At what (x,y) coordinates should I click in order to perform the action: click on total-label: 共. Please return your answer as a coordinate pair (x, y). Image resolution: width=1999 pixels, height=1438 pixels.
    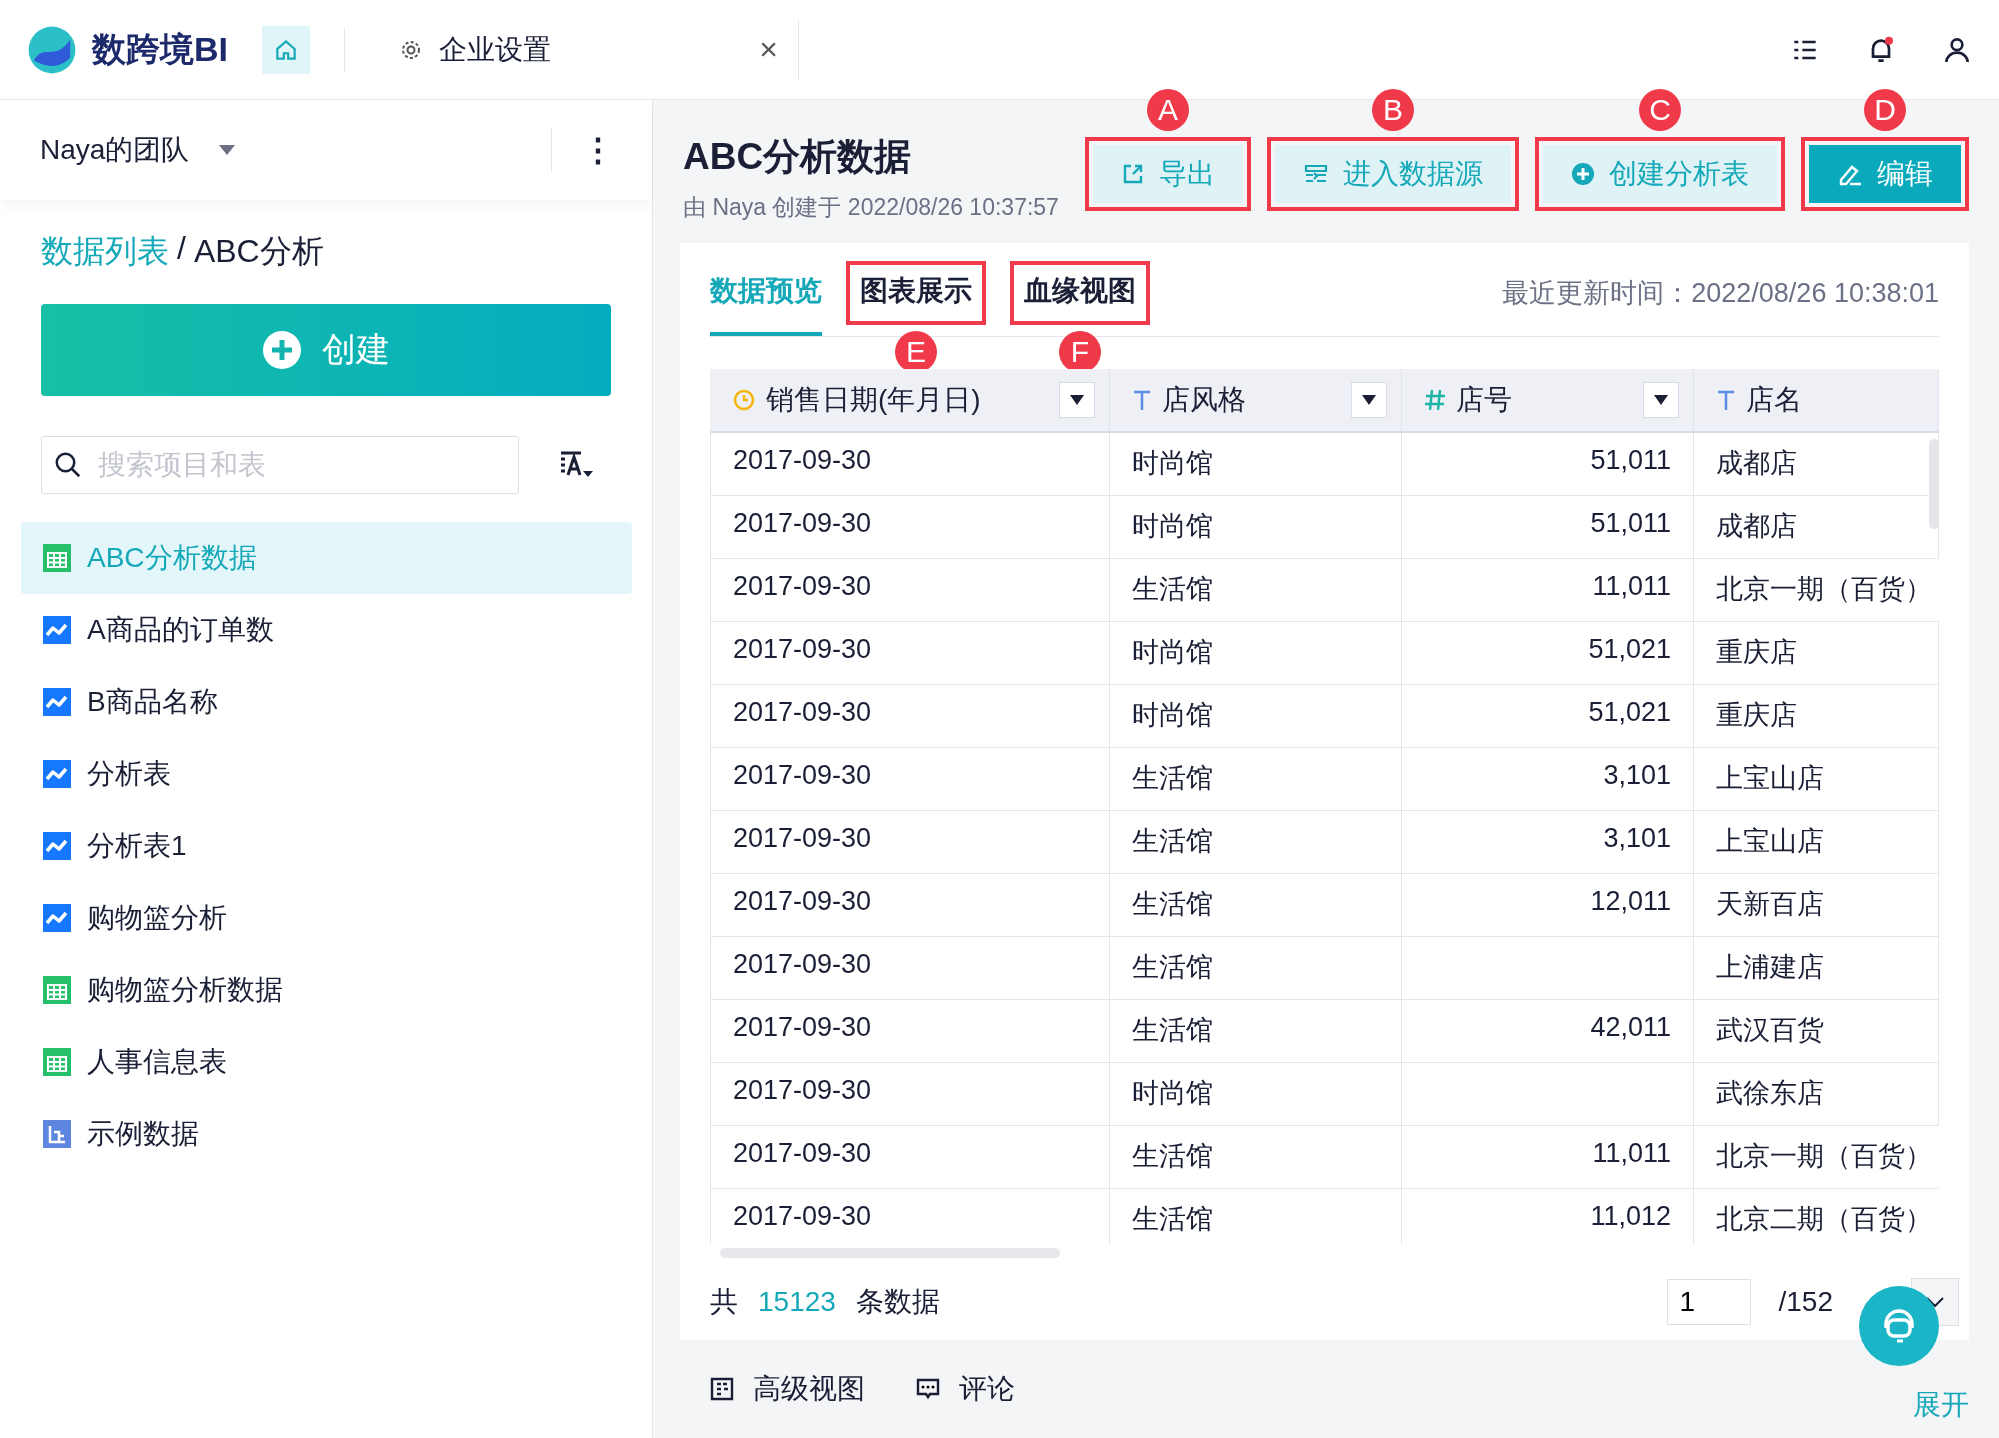
    Looking at the image, I should click on (724, 1302).